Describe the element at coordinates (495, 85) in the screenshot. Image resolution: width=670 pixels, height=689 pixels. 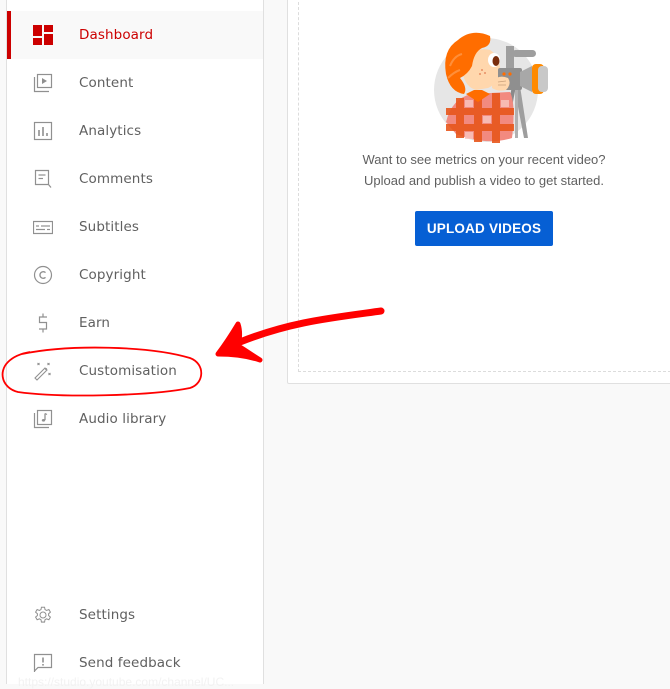
I see `videographer-illustration` at that location.